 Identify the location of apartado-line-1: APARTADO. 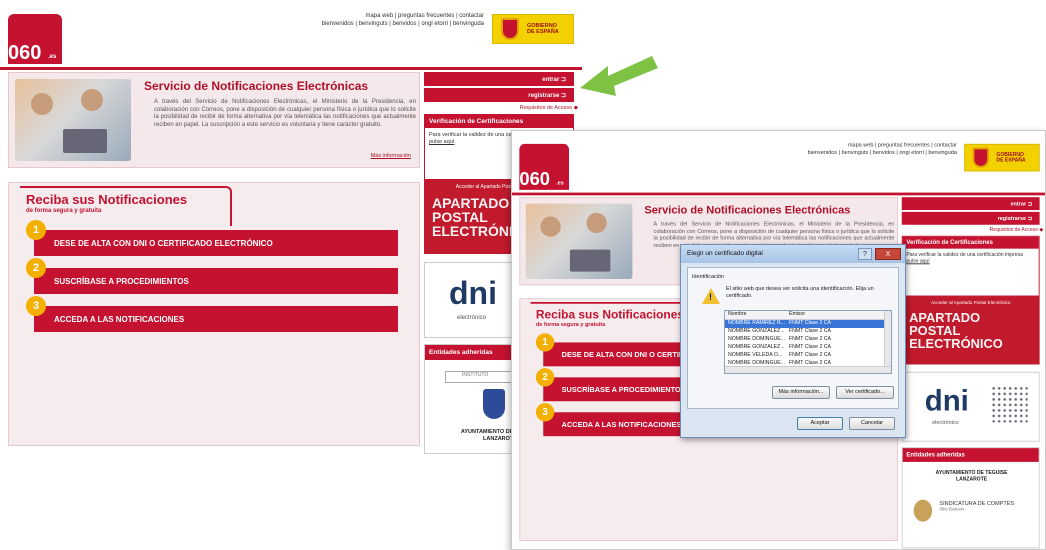
(945, 317).